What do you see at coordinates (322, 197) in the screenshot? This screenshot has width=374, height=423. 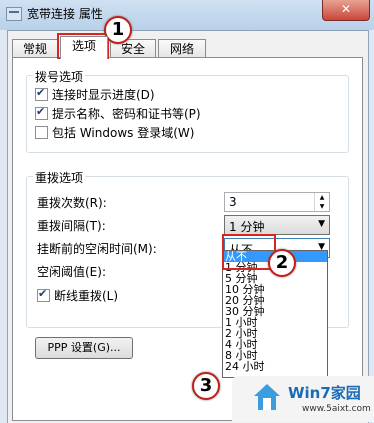 I see `up-arrow-icon: ▲` at bounding box center [322, 197].